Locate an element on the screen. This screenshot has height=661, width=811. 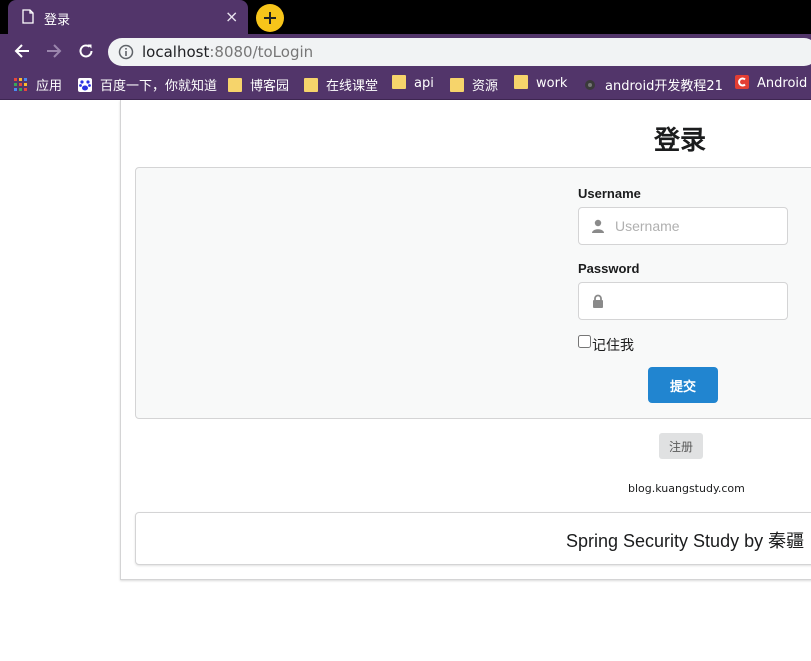
bookmark-label: 在线课堂 is located at coordinates (352, 86).